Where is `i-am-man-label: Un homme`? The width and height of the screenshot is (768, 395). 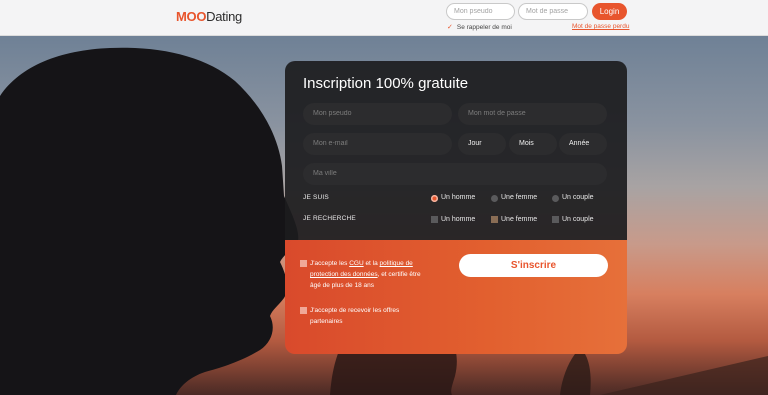
i-am-man-label: Un homme is located at coordinates (458, 197).